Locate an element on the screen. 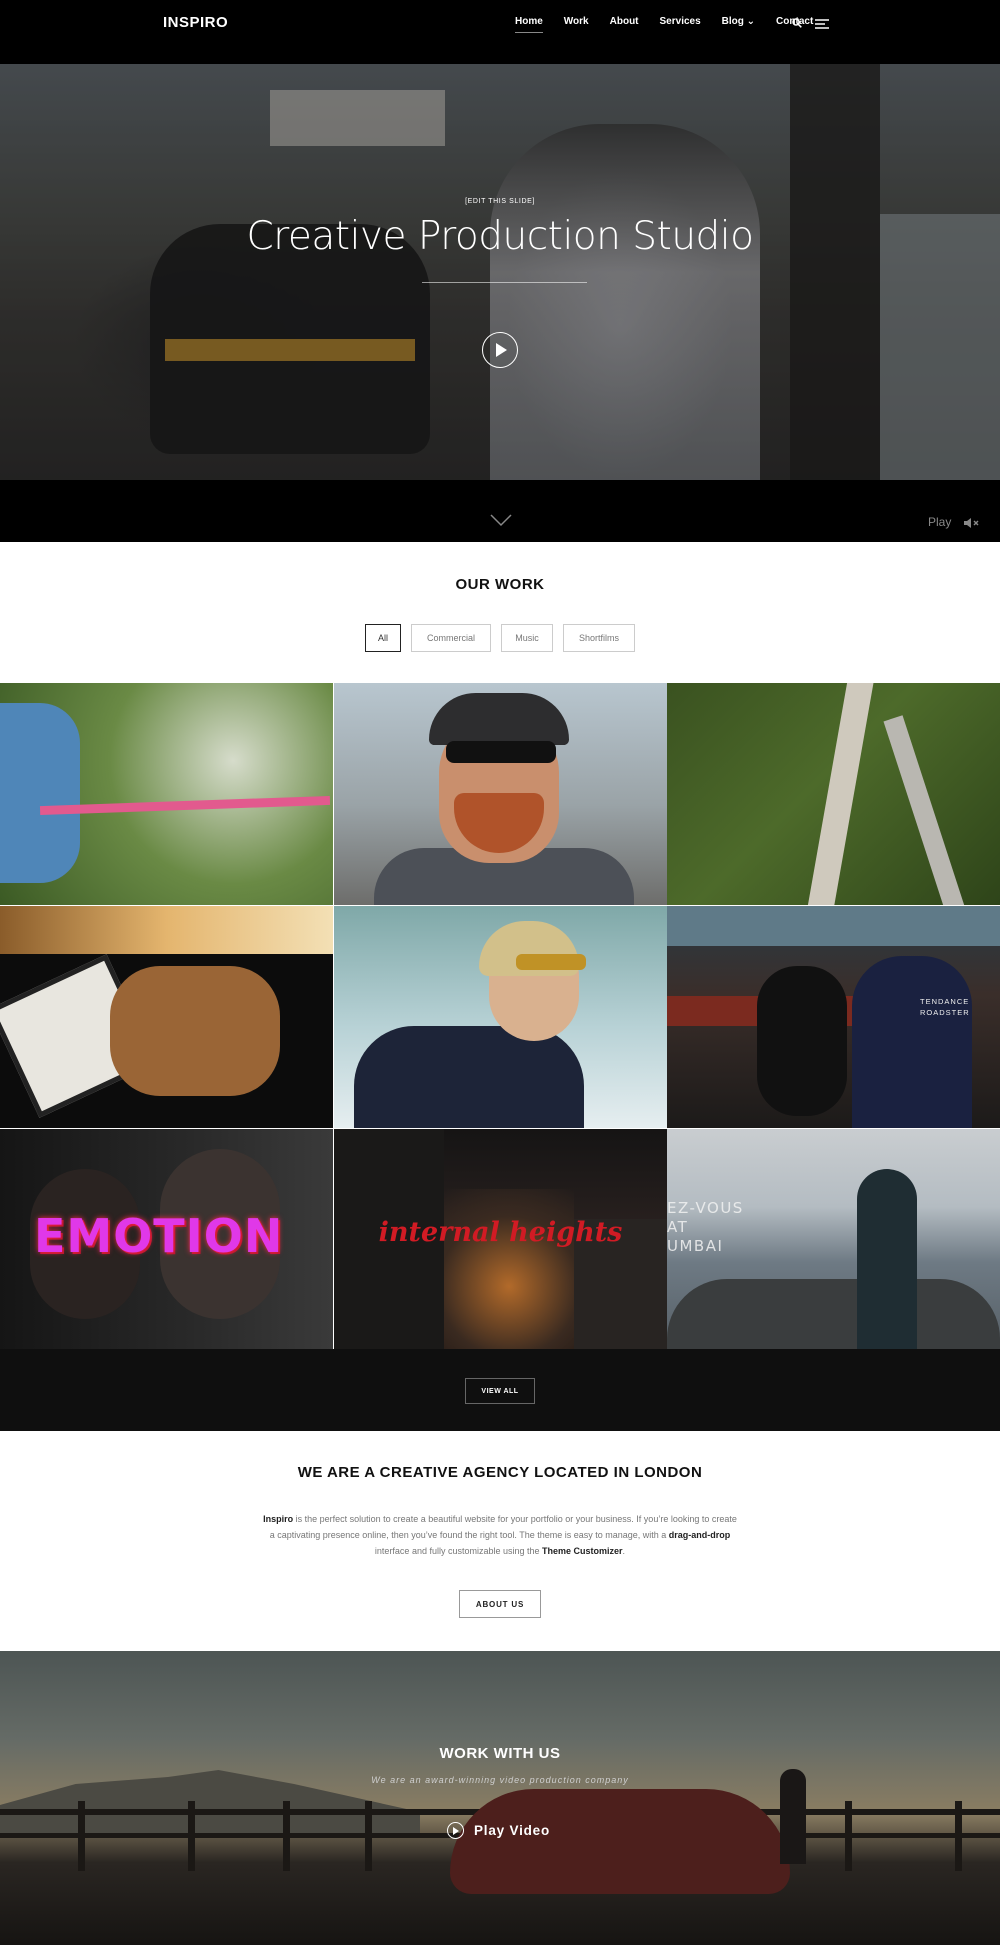 This screenshot has height=1945, width=1000. portfolio-item: internal heights is located at coordinates (500, 1240).